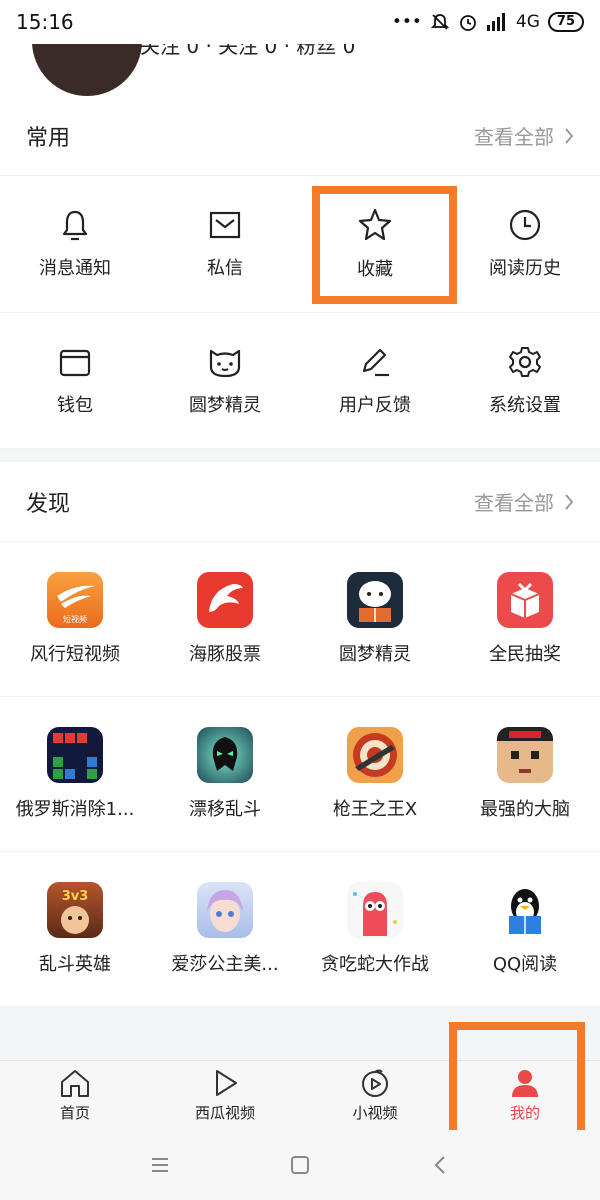 The height and width of the screenshot is (1200, 600). I want to click on tab-label: 小视频, so click(375, 1113).